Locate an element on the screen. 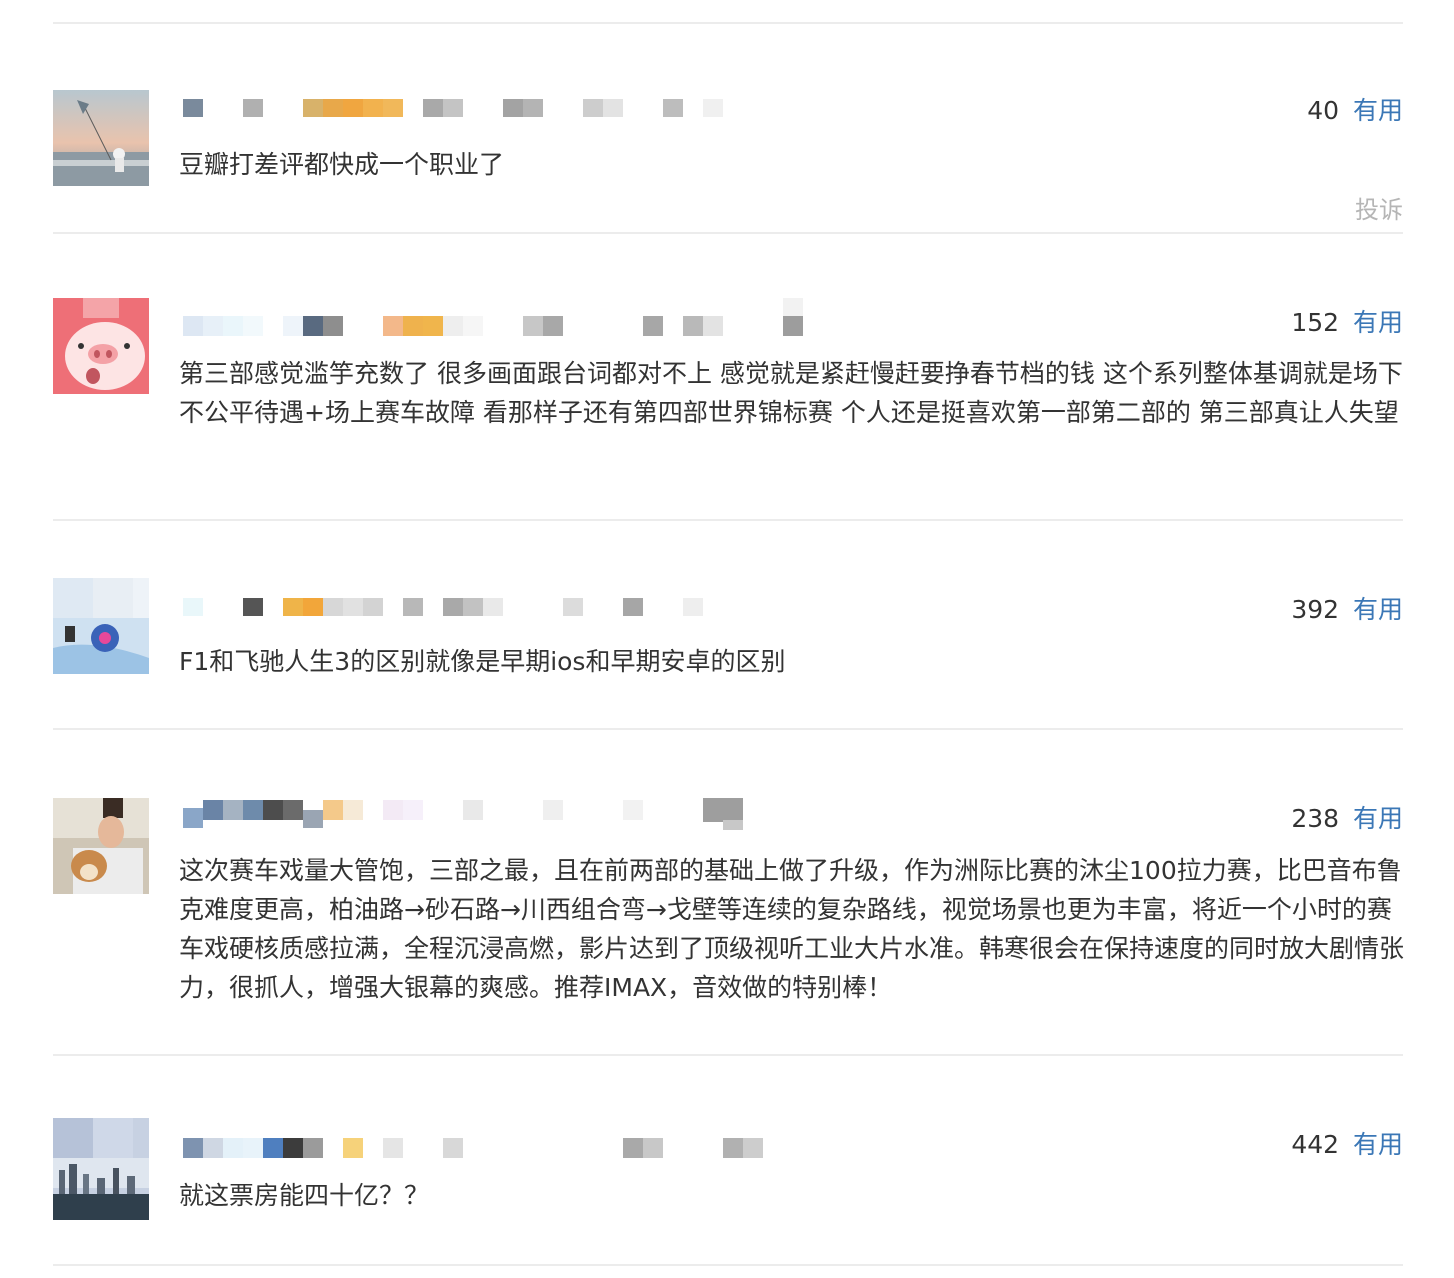  vote-count: 152 is located at coordinates (1315, 322).